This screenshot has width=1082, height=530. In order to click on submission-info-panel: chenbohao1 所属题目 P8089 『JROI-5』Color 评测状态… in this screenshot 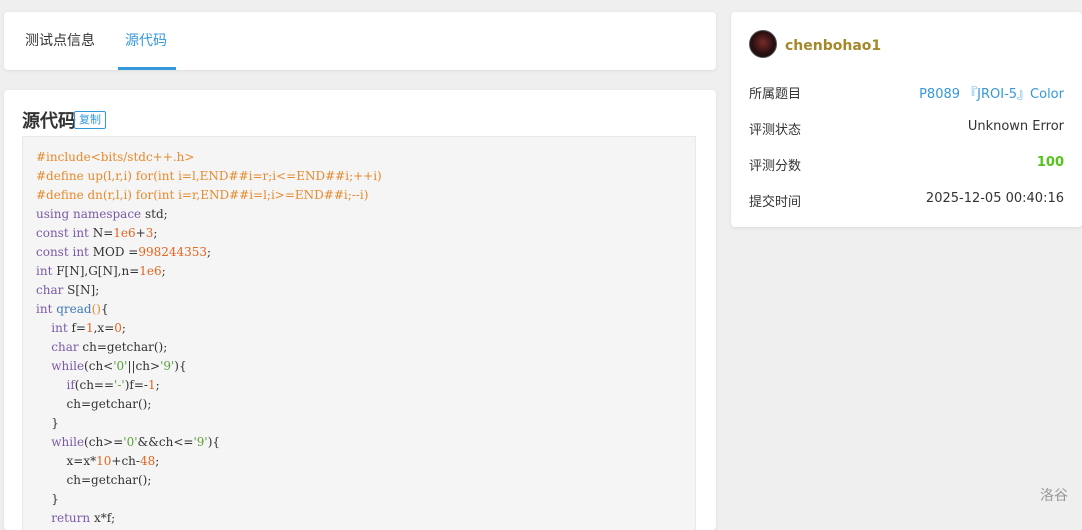, I will do `click(906, 119)`.